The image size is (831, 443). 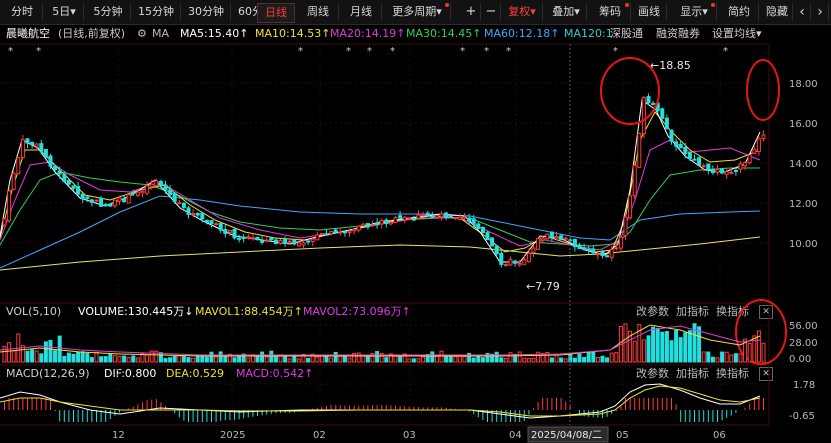 What do you see at coordinates (380, 340) in the screenshot?
I see `volume-average-lines` at bounding box center [380, 340].